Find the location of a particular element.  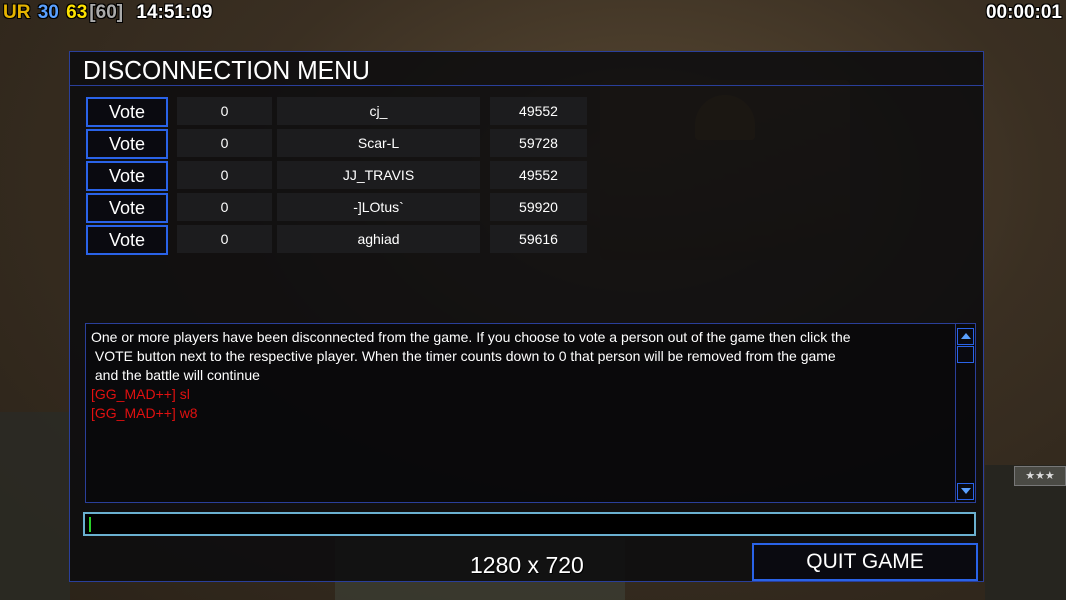

quit-game-button: QUIT GAME is located at coordinates (865, 562).